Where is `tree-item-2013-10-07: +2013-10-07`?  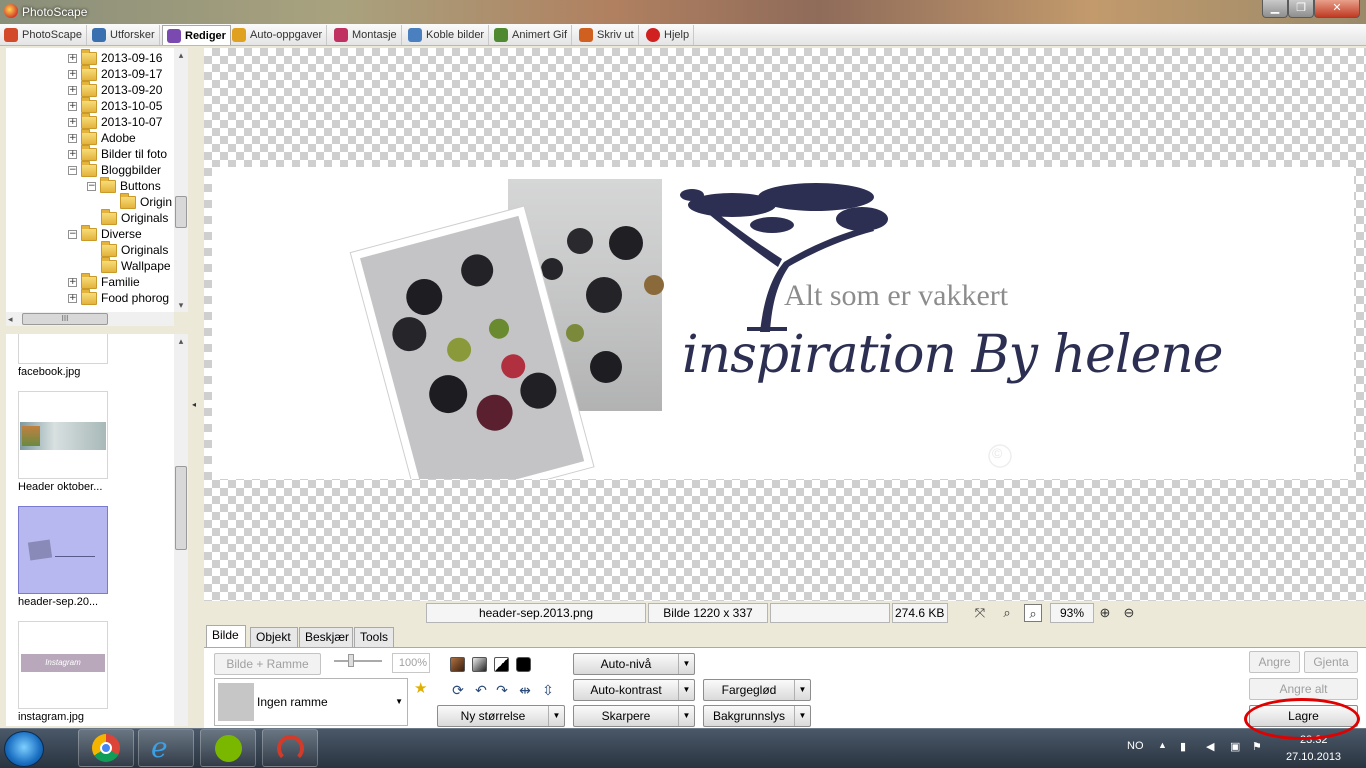
tree-item-2013-10-07: +2013-10-07 is located at coordinates (115, 121).